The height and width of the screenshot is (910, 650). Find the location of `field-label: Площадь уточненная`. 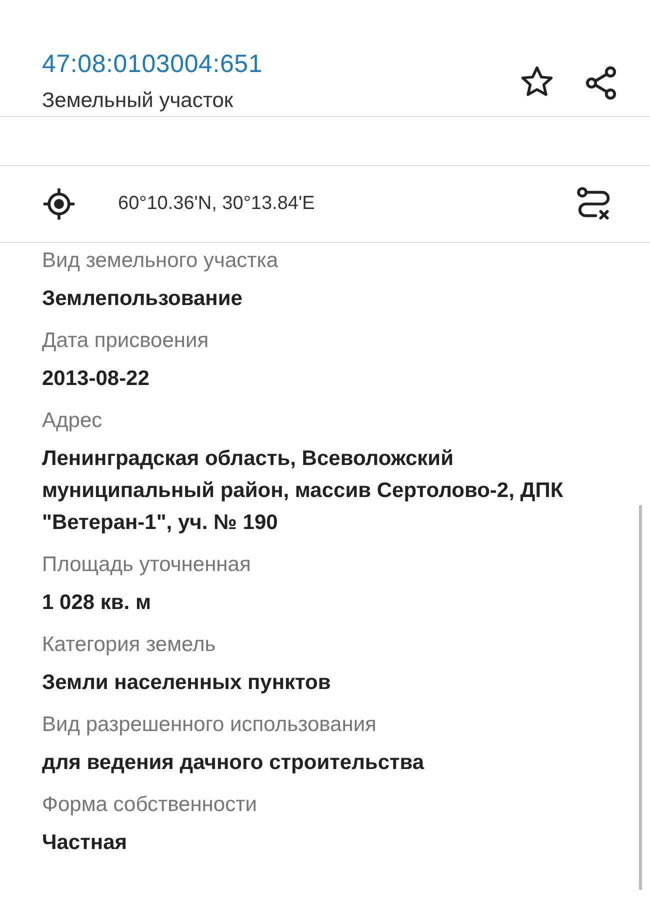

field-label: Площадь уточненная is located at coordinates (147, 565).